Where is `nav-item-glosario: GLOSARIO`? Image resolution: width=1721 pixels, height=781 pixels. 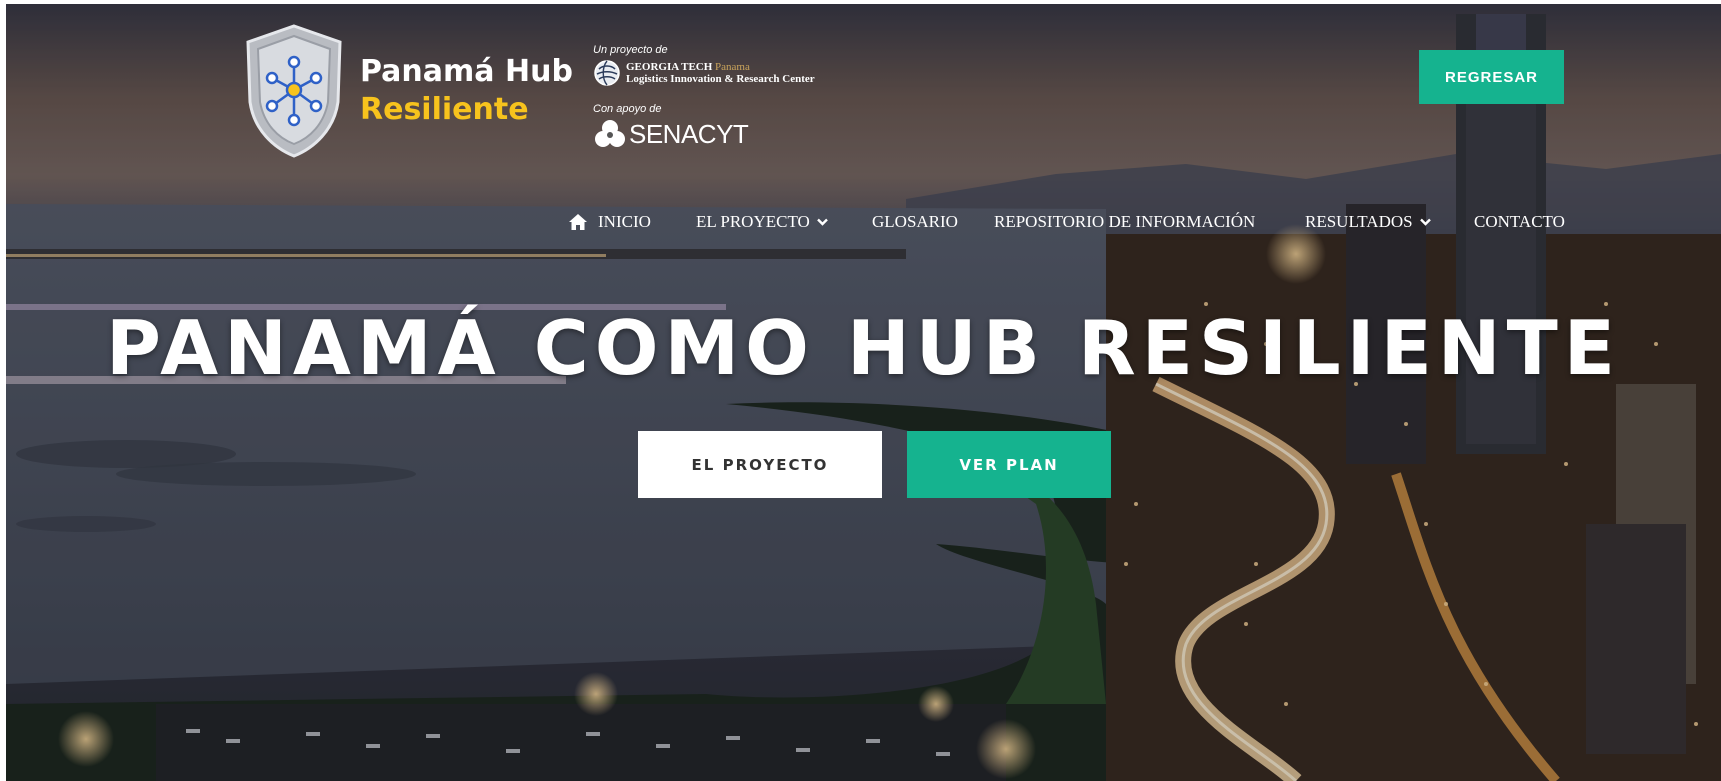
nav-item-glosario: GLOSARIO is located at coordinates (915, 222).